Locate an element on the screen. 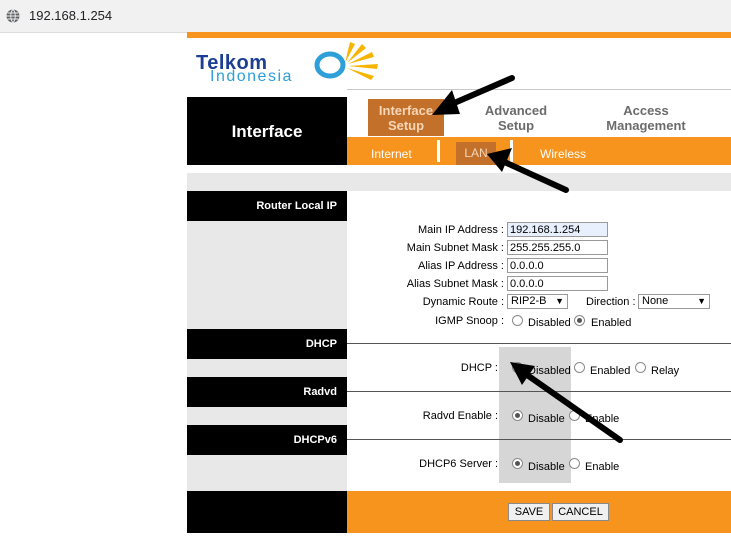  alias-subnet-input: 0.0.0.0 is located at coordinates (557, 283).